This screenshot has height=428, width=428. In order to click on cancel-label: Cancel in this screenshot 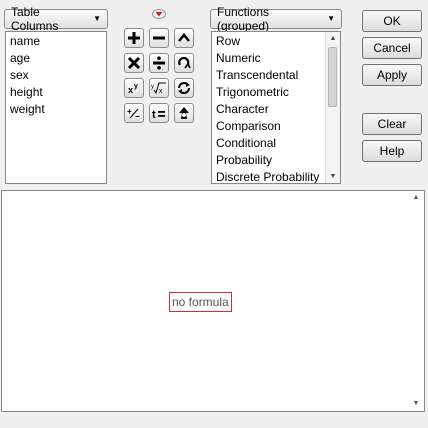, I will do `click(392, 48)`.